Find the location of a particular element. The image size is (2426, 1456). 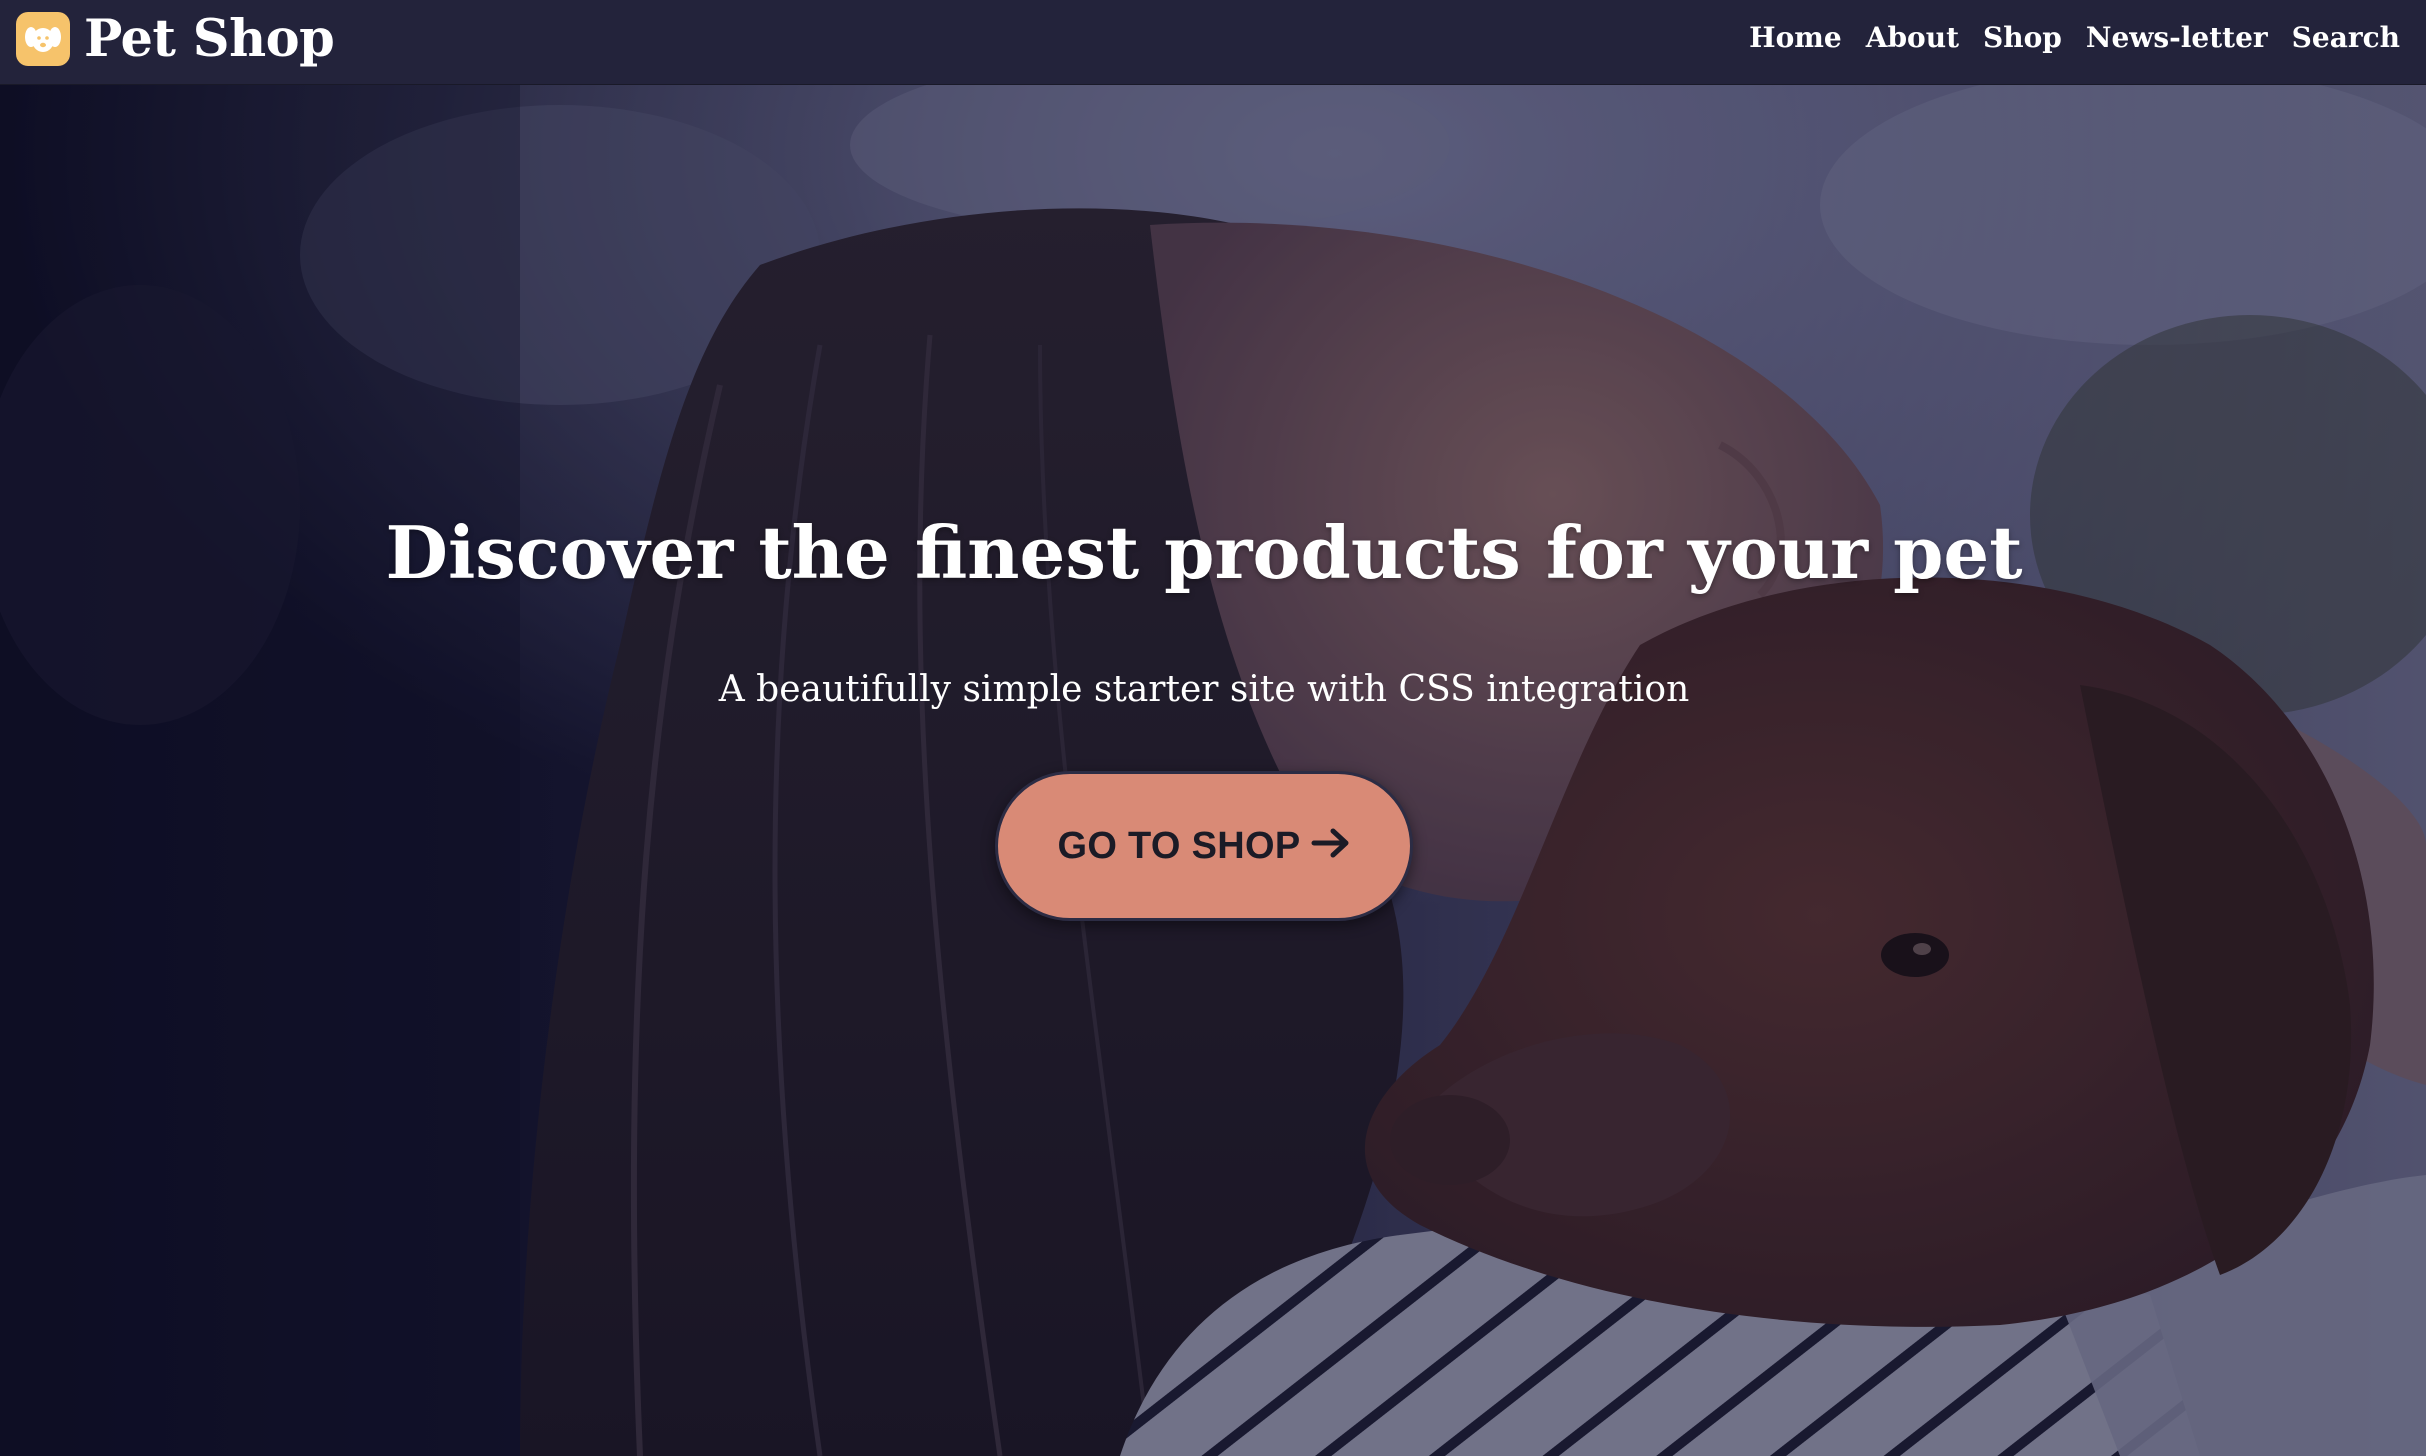

brand-name: Pet Shop is located at coordinates (209, 38).